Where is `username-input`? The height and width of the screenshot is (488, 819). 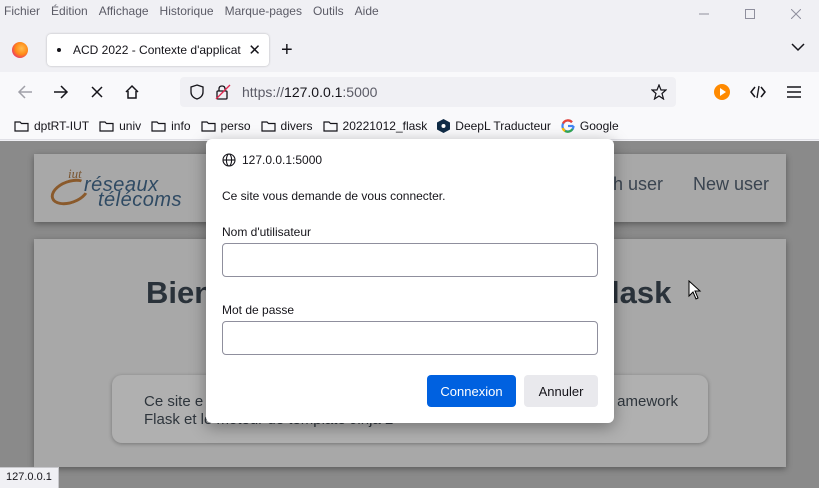 username-input is located at coordinates (410, 260).